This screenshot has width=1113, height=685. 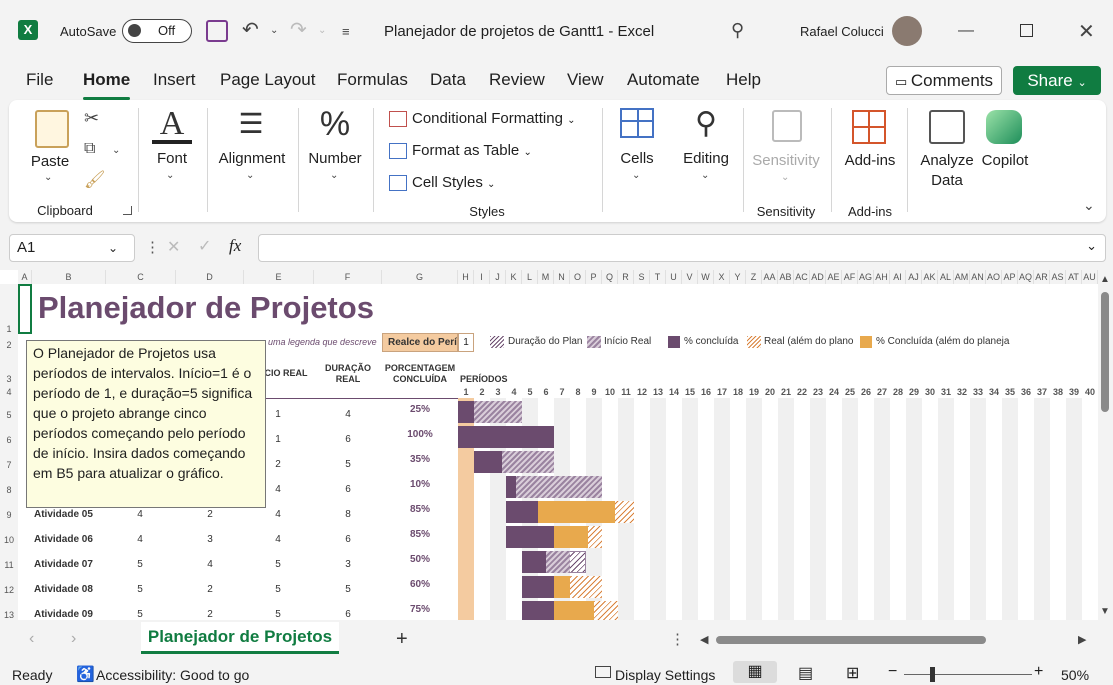 What do you see at coordinates (1105, 611) in the screenshot?
I see `scroll-down-icon: ▼` at bounding box center [1105, 611].